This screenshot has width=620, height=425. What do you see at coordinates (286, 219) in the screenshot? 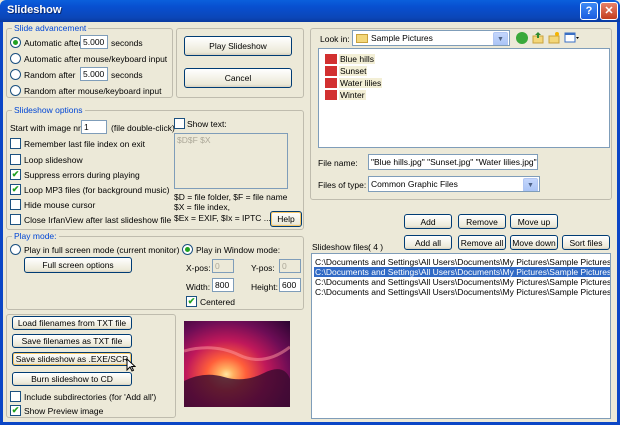
I see `help-button: Help` at bounding box center [286, 219].